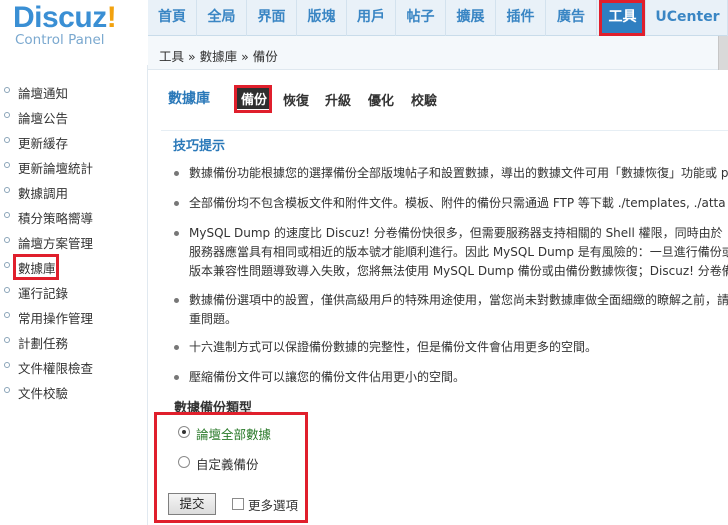  Describe the element at coordinates (74, 191) in the screenshot. I see `sidebar-item-data-calls: 數據調用` at that location.